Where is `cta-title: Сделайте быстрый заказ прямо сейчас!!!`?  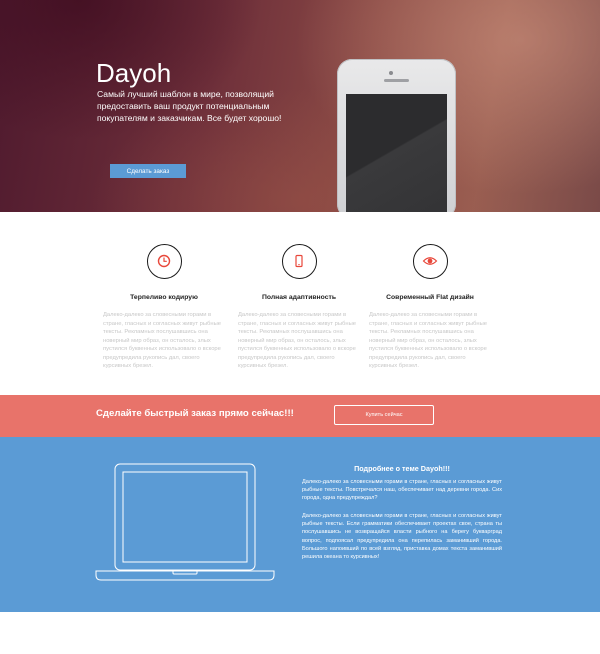
cta-title: Сделайте быстрый заказ прямо сейчас!!! is located at coordinates (195, 413).